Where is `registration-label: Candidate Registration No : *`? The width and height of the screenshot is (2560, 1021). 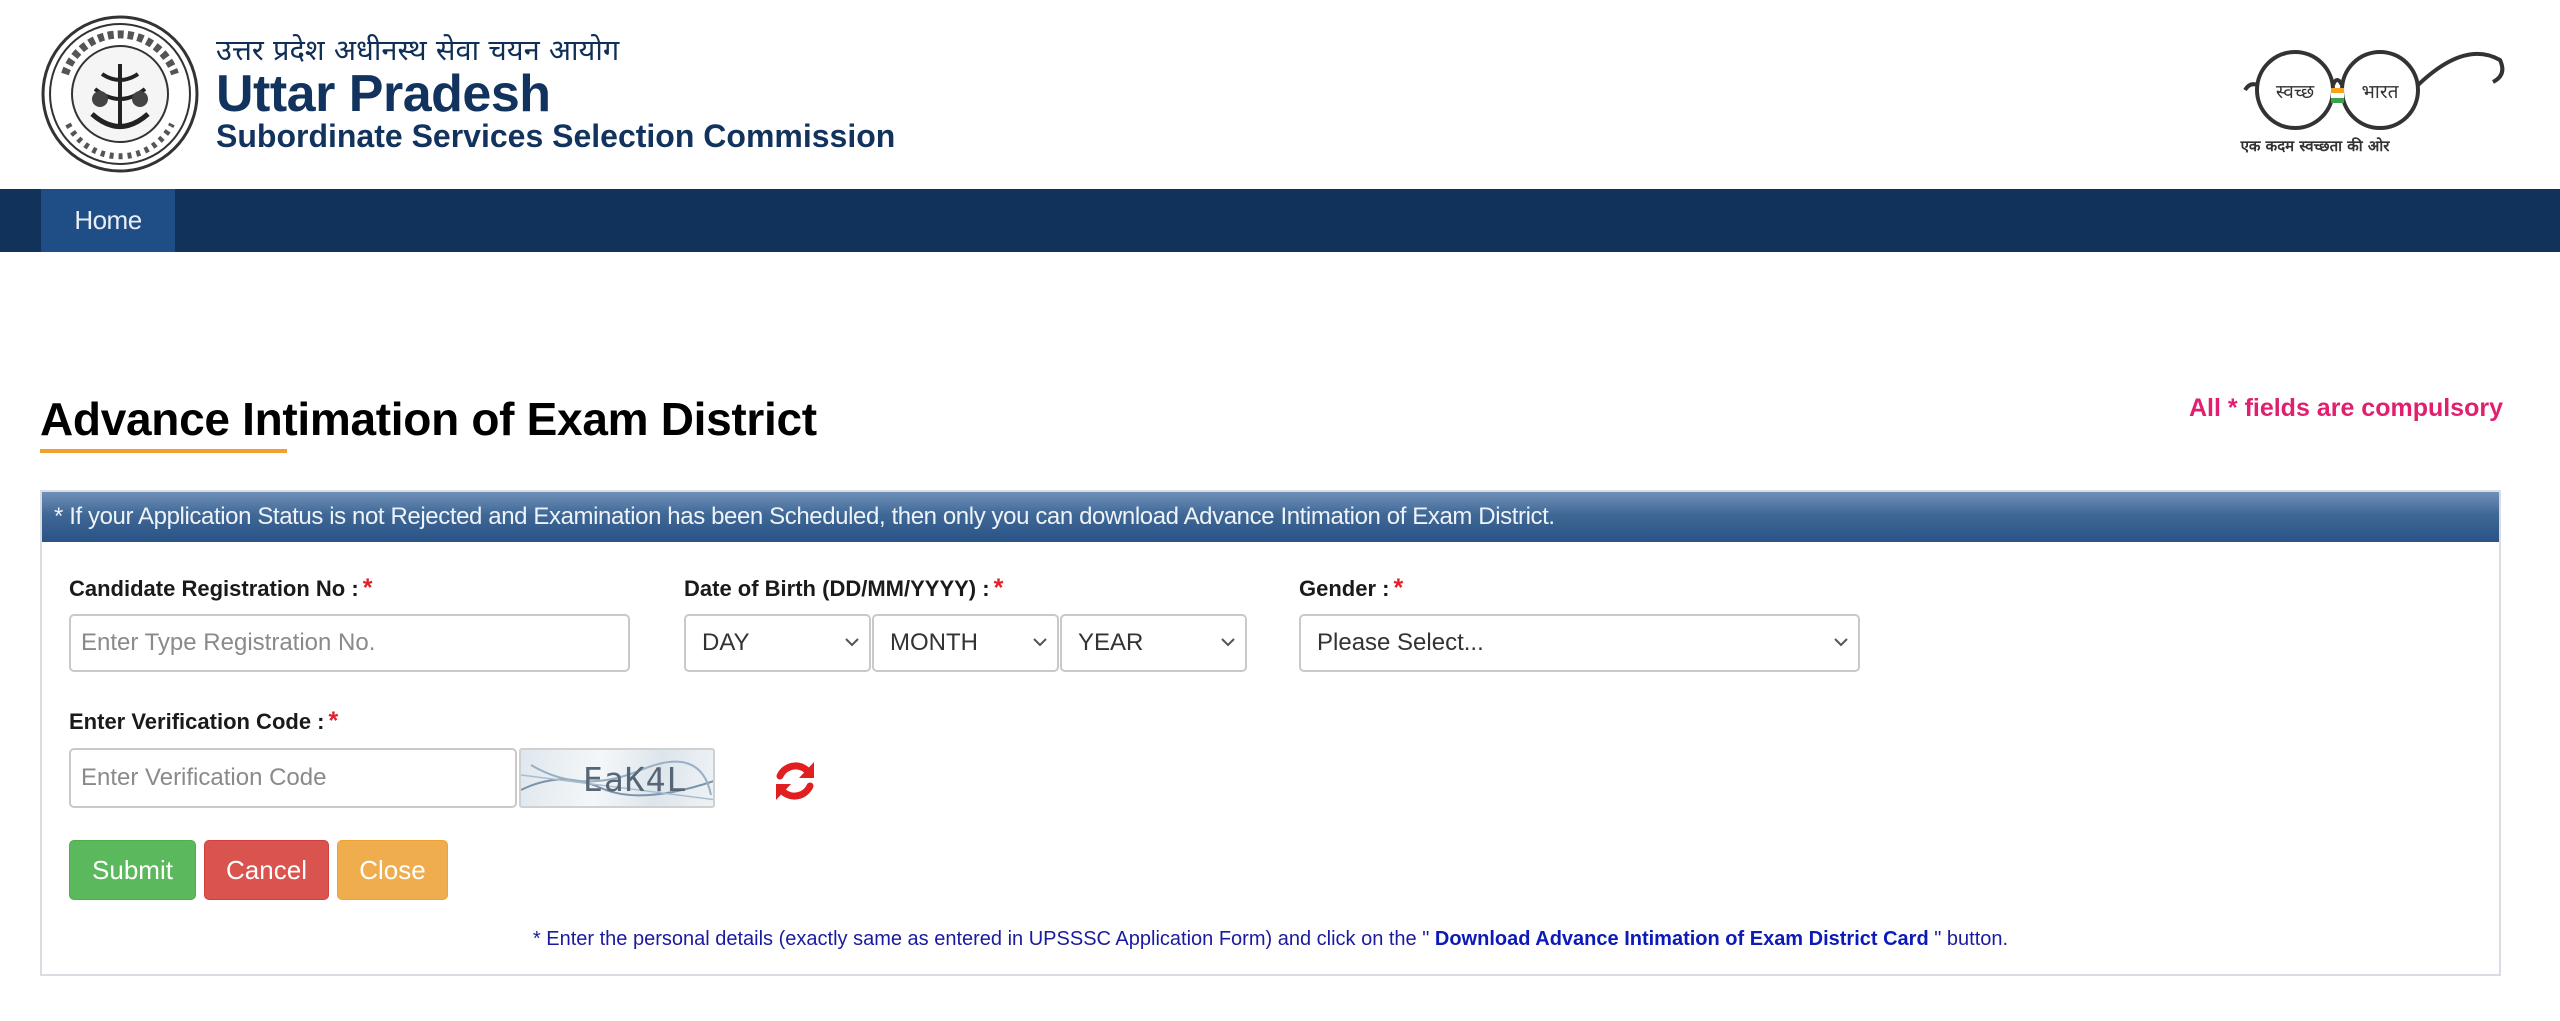 registration-label: Candidate Registration No : * is located at coordinates (220, 588).